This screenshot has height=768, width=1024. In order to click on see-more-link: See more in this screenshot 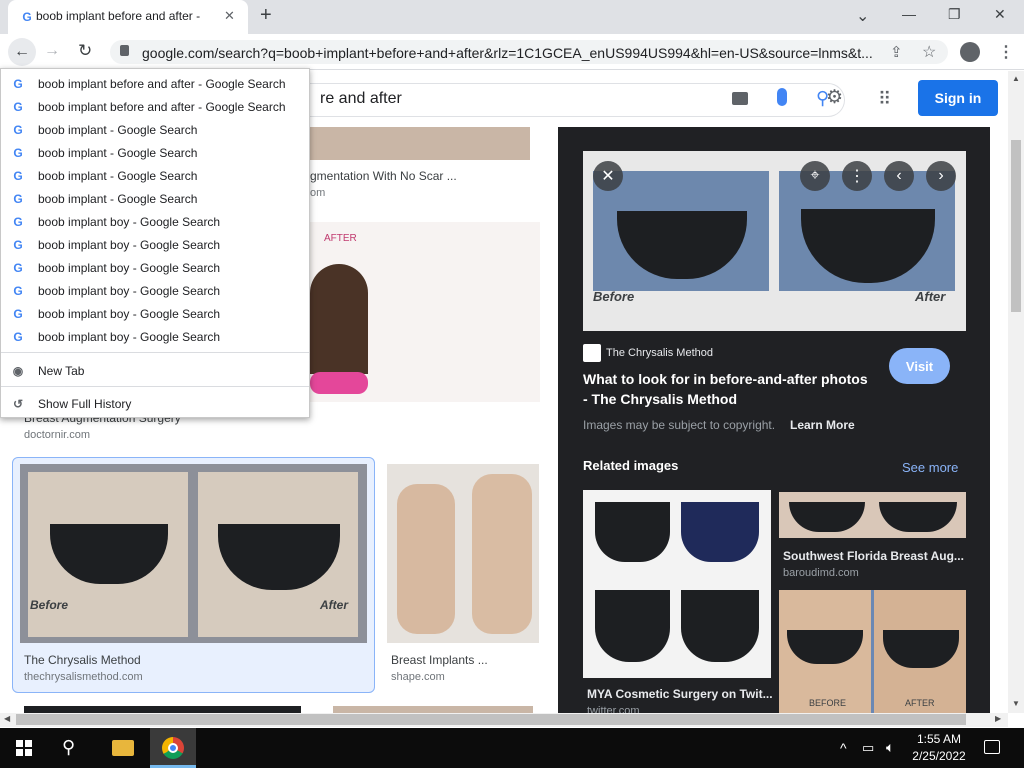, I will do `click(930, 467)`.